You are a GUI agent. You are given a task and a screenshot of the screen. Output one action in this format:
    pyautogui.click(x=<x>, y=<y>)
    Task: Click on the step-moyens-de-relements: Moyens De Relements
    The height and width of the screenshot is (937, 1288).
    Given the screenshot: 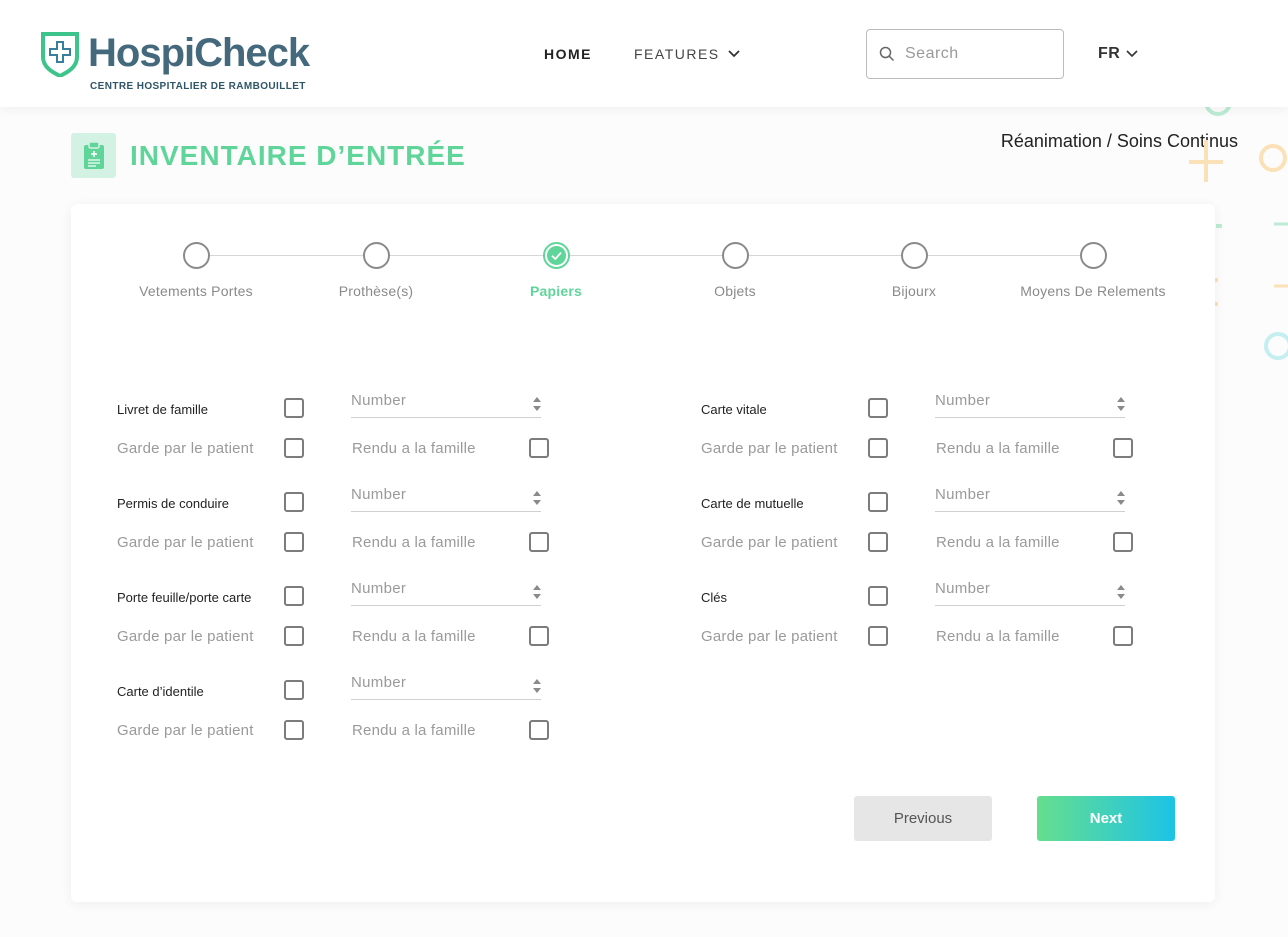 What is the action you would take?
    pyautogui.click(x=1093, y=270)
    